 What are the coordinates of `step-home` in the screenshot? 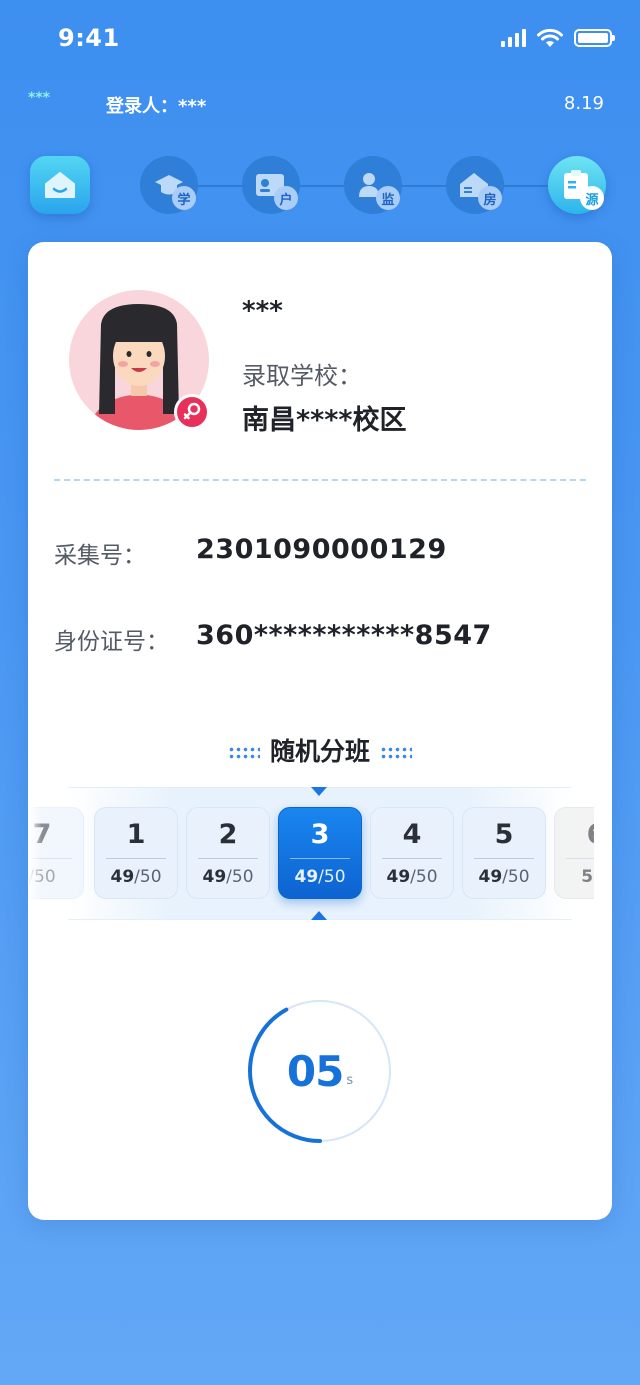 It's located at (60, 185).